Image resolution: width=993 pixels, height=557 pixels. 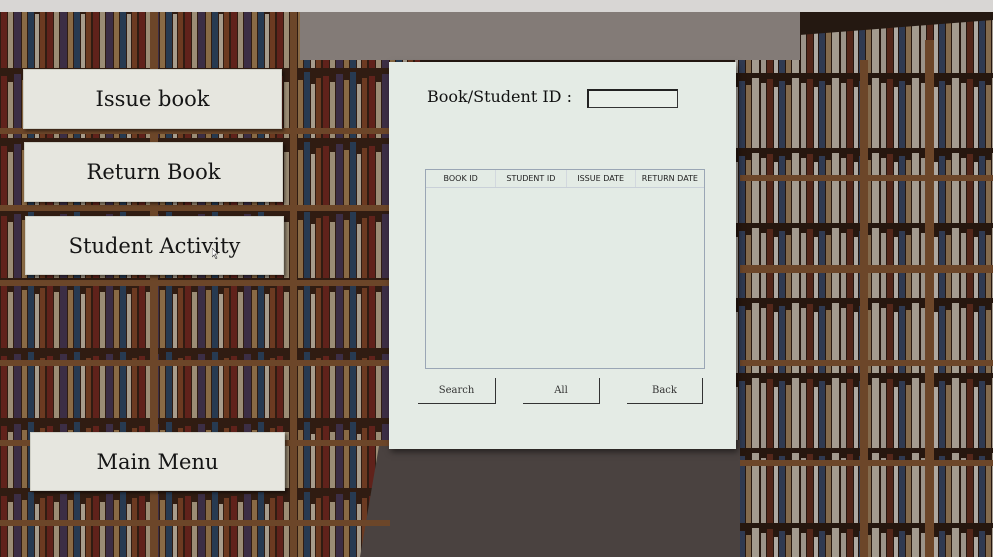 What do you see at coordinates (215, 253) in the screenshot?
I see `mouse-cursor-icon` at bounding box center [215, 253].